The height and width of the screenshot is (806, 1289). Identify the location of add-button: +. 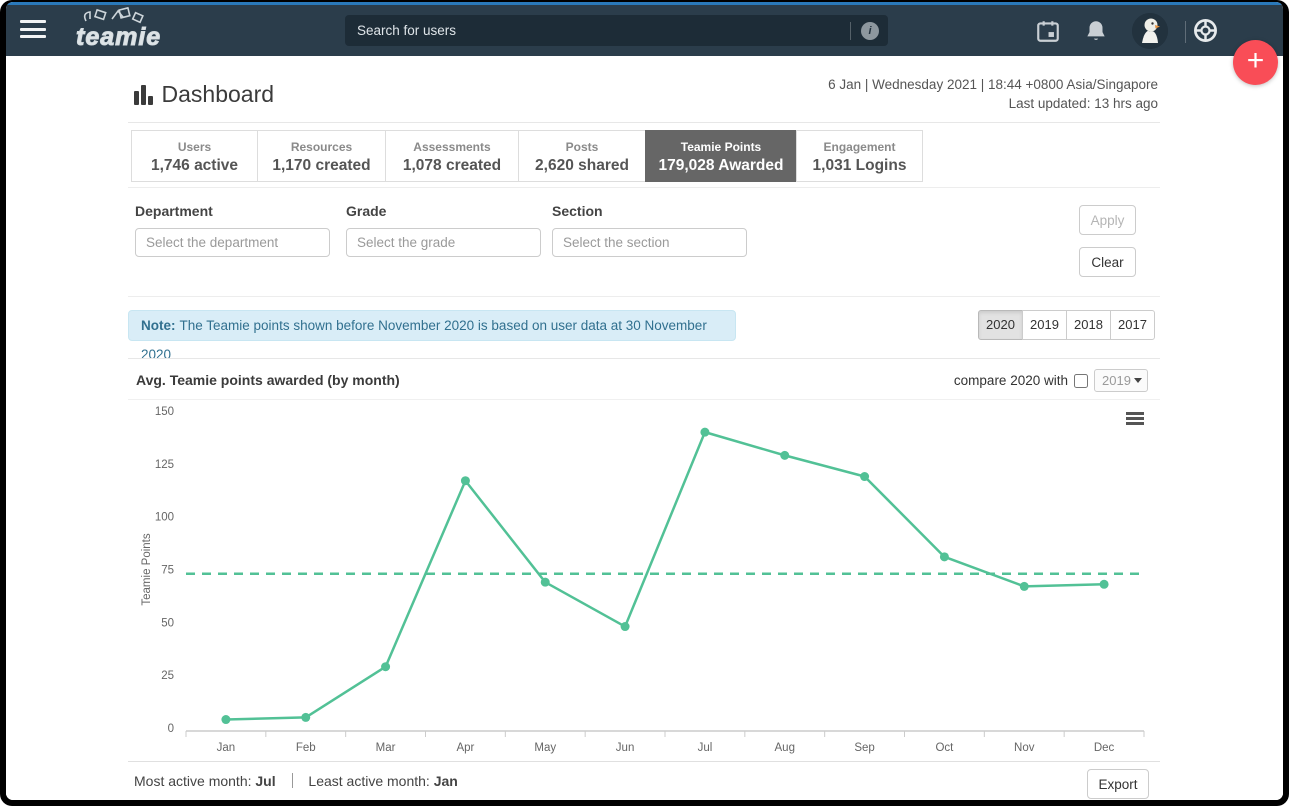
(1255, 62).